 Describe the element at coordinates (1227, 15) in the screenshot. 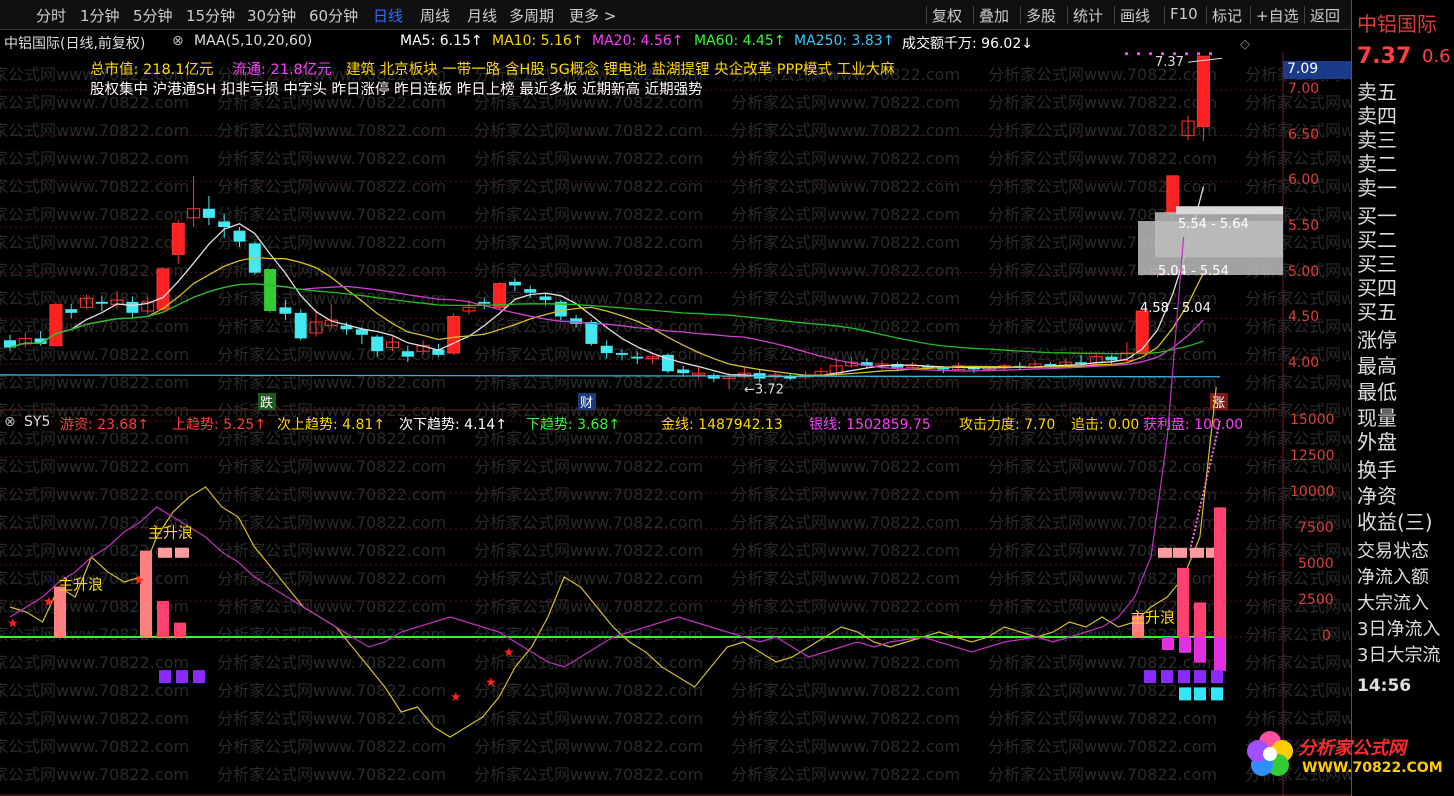

I see `toolbar-right-6: 标记` at that location.